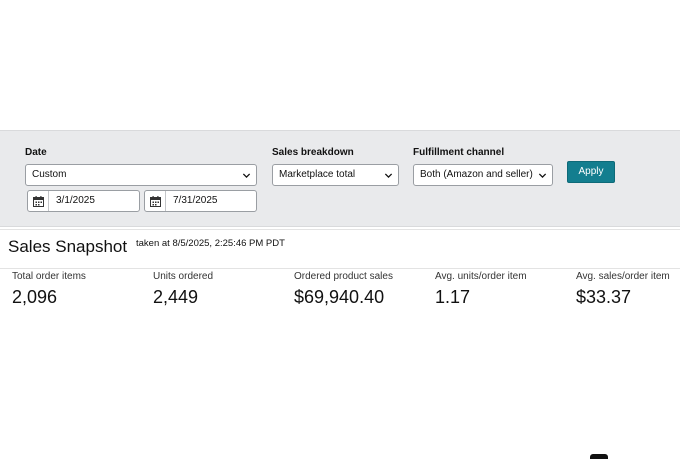 The width and height of the screenshot is (680, 459). I want to click on metric-ordered-product-sales: Ordered product sales $69,940.40, so click(343, 289).